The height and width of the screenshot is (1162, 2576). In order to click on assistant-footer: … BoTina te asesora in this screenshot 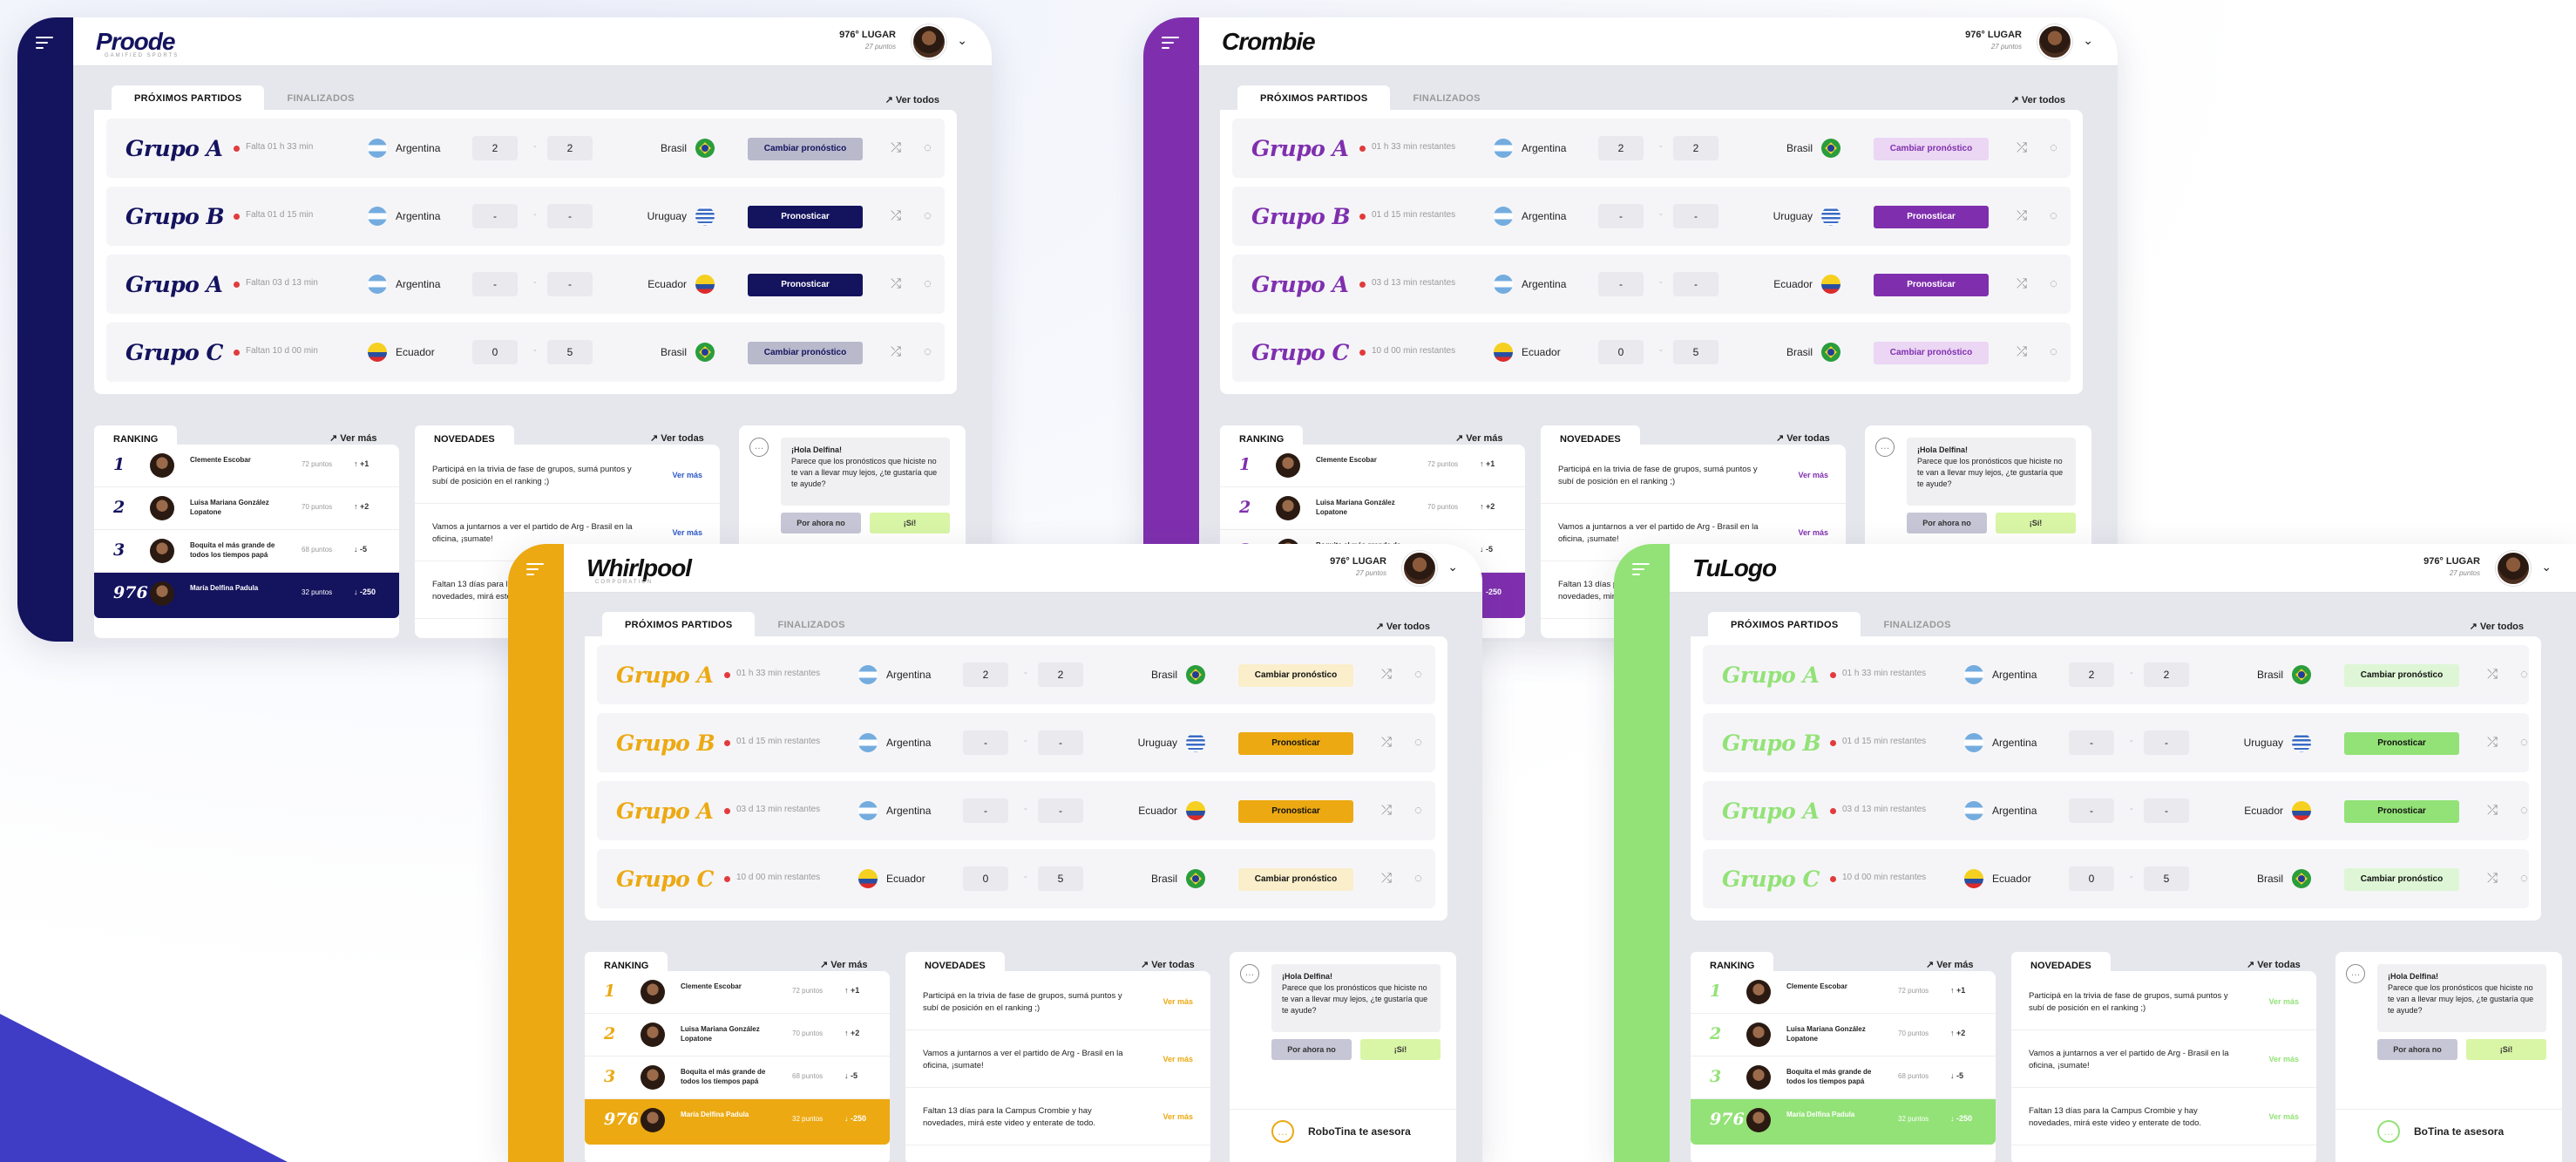, I will do `click(2449, 1130)`.